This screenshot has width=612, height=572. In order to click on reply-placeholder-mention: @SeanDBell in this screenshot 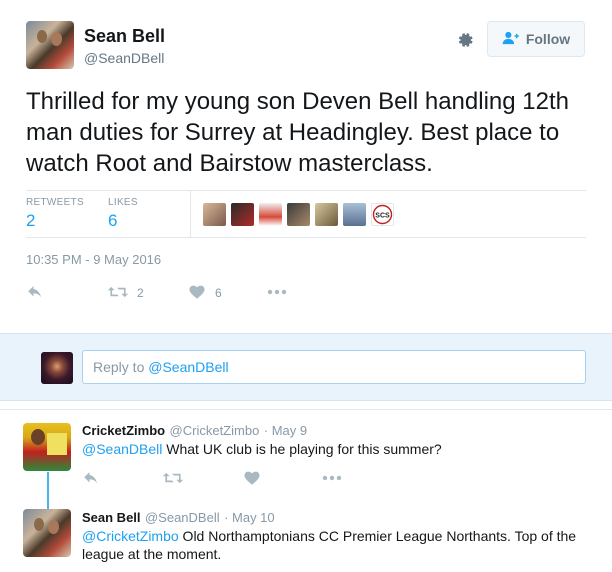, I will do `click(188, 367)`.